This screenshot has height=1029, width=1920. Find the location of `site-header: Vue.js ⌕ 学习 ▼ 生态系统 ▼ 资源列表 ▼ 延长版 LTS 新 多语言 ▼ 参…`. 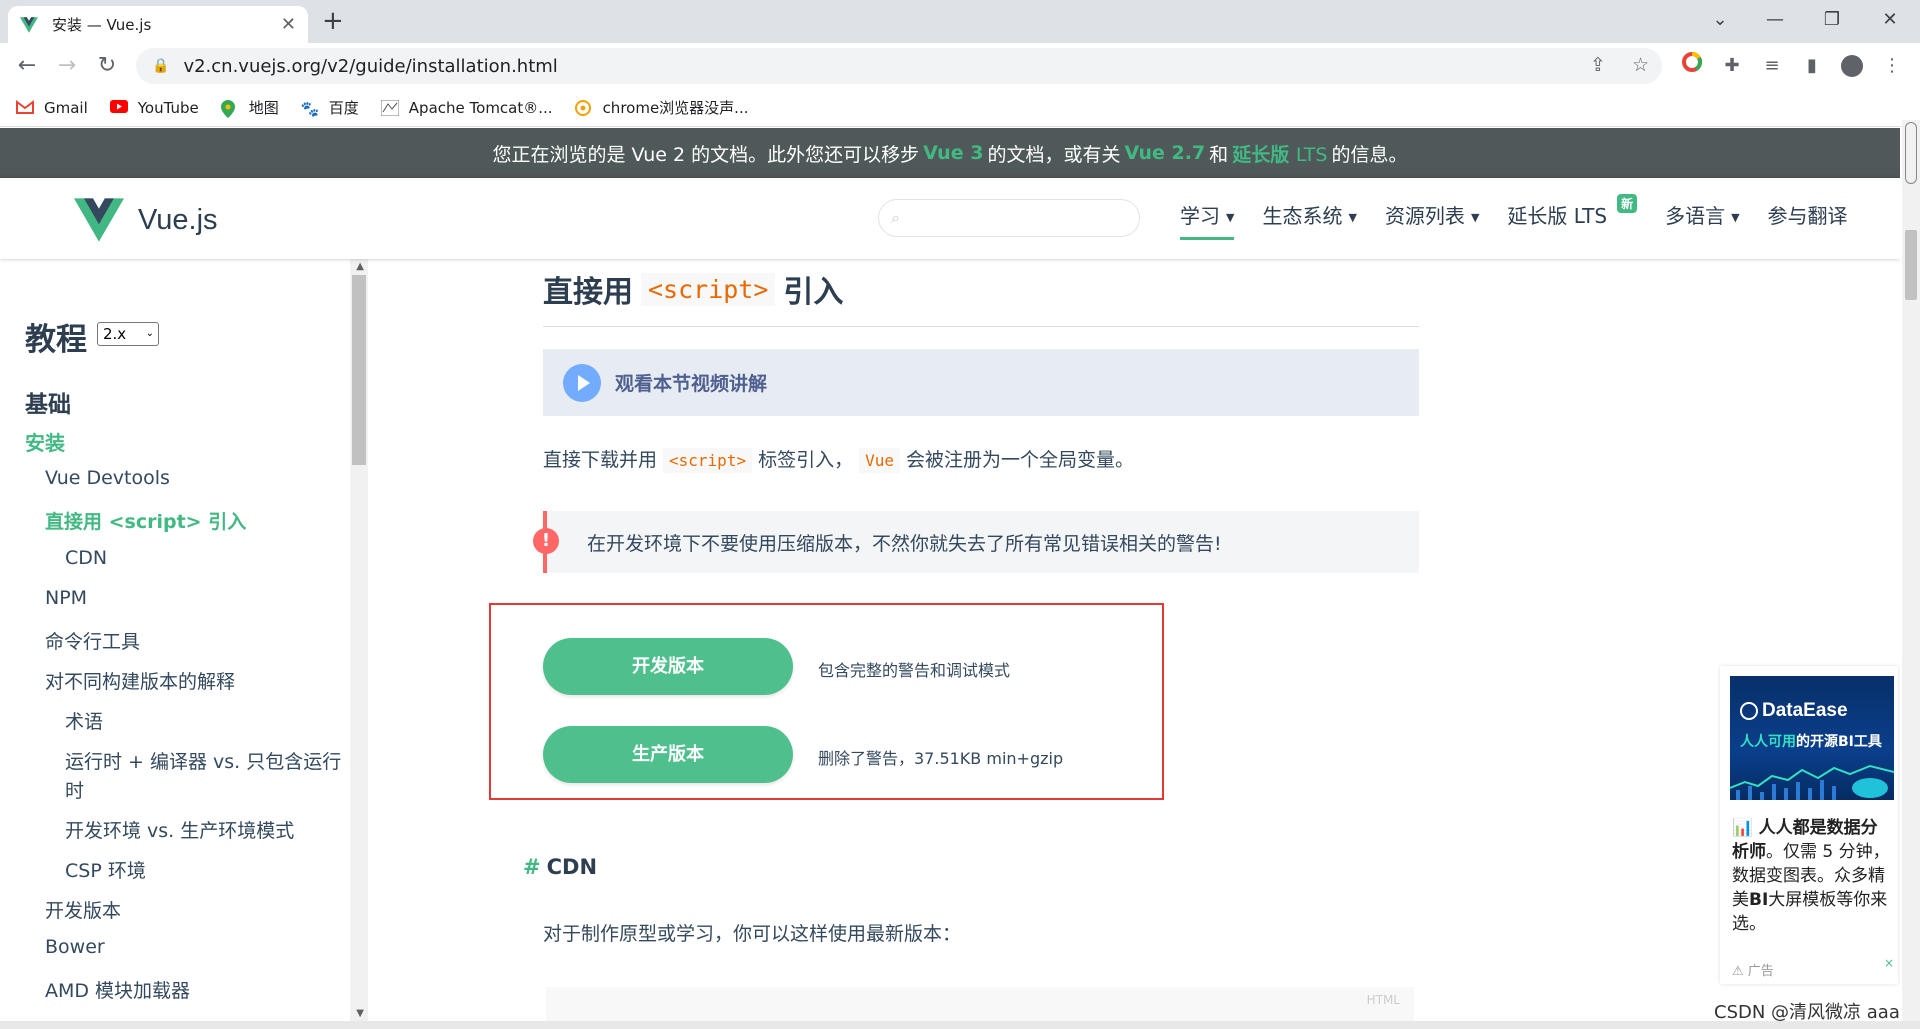

site-header: Vue.js ⌕ 学习 ▼ 生态系统 ▼ 资源列表 ▼ 延长版 LTS 新 多语言 ▼ 参… is located at coordinates (950, 218).